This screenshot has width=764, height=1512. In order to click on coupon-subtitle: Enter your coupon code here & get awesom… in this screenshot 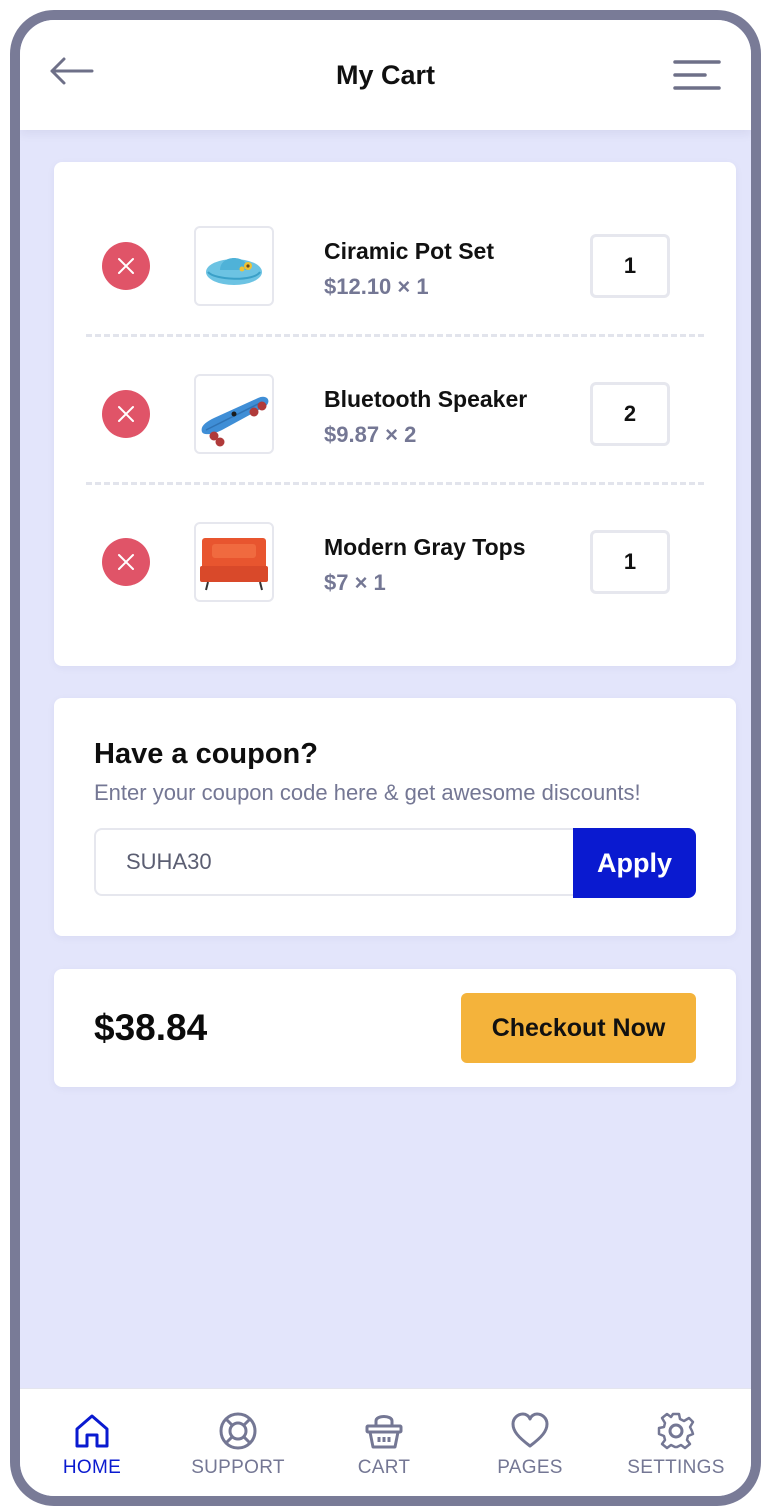, I will do `click(367, 792)`.